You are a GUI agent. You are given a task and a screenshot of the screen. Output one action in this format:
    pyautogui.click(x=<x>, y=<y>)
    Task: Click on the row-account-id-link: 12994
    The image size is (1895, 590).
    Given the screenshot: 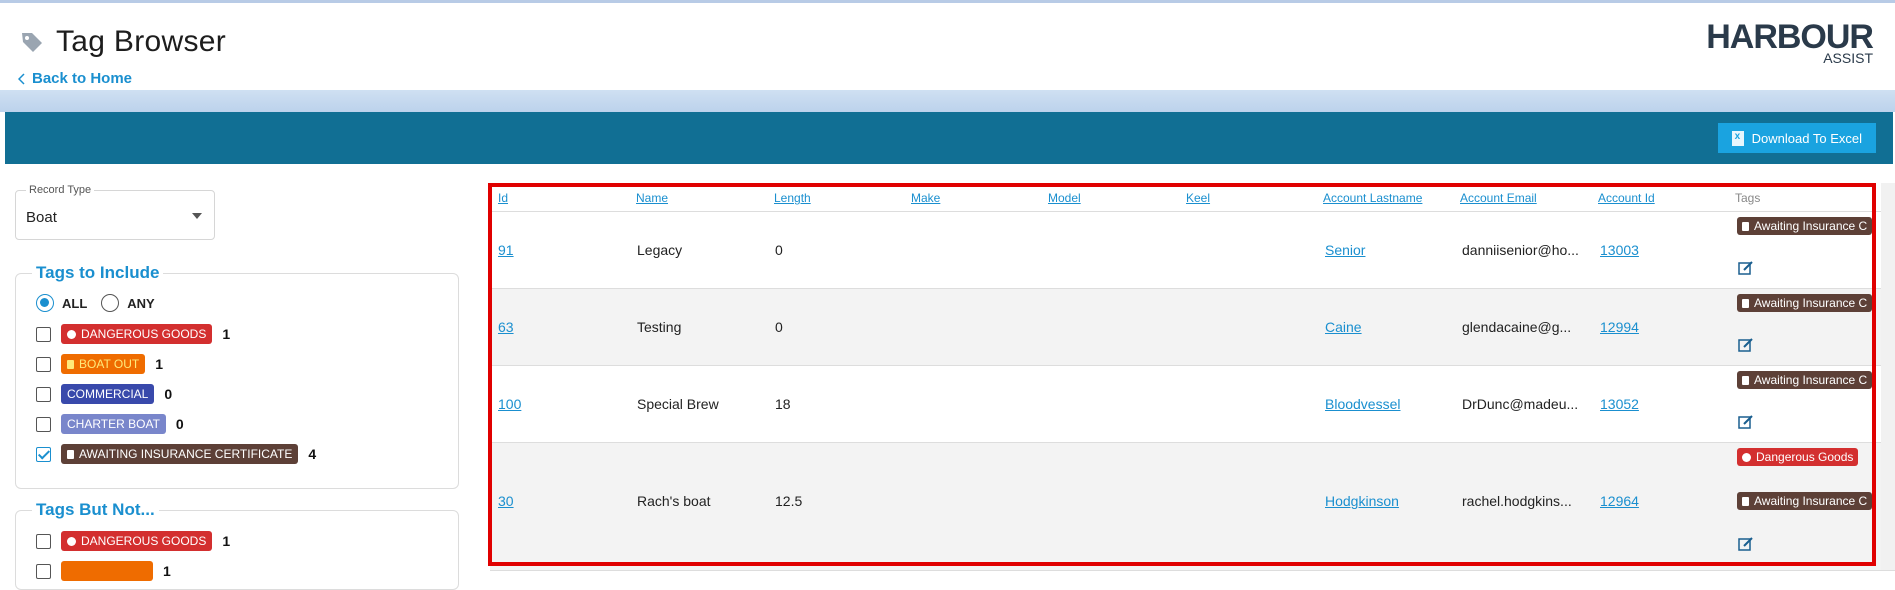 What is the action you would take?
    pyautogui.click(x=1619, y=327)
    